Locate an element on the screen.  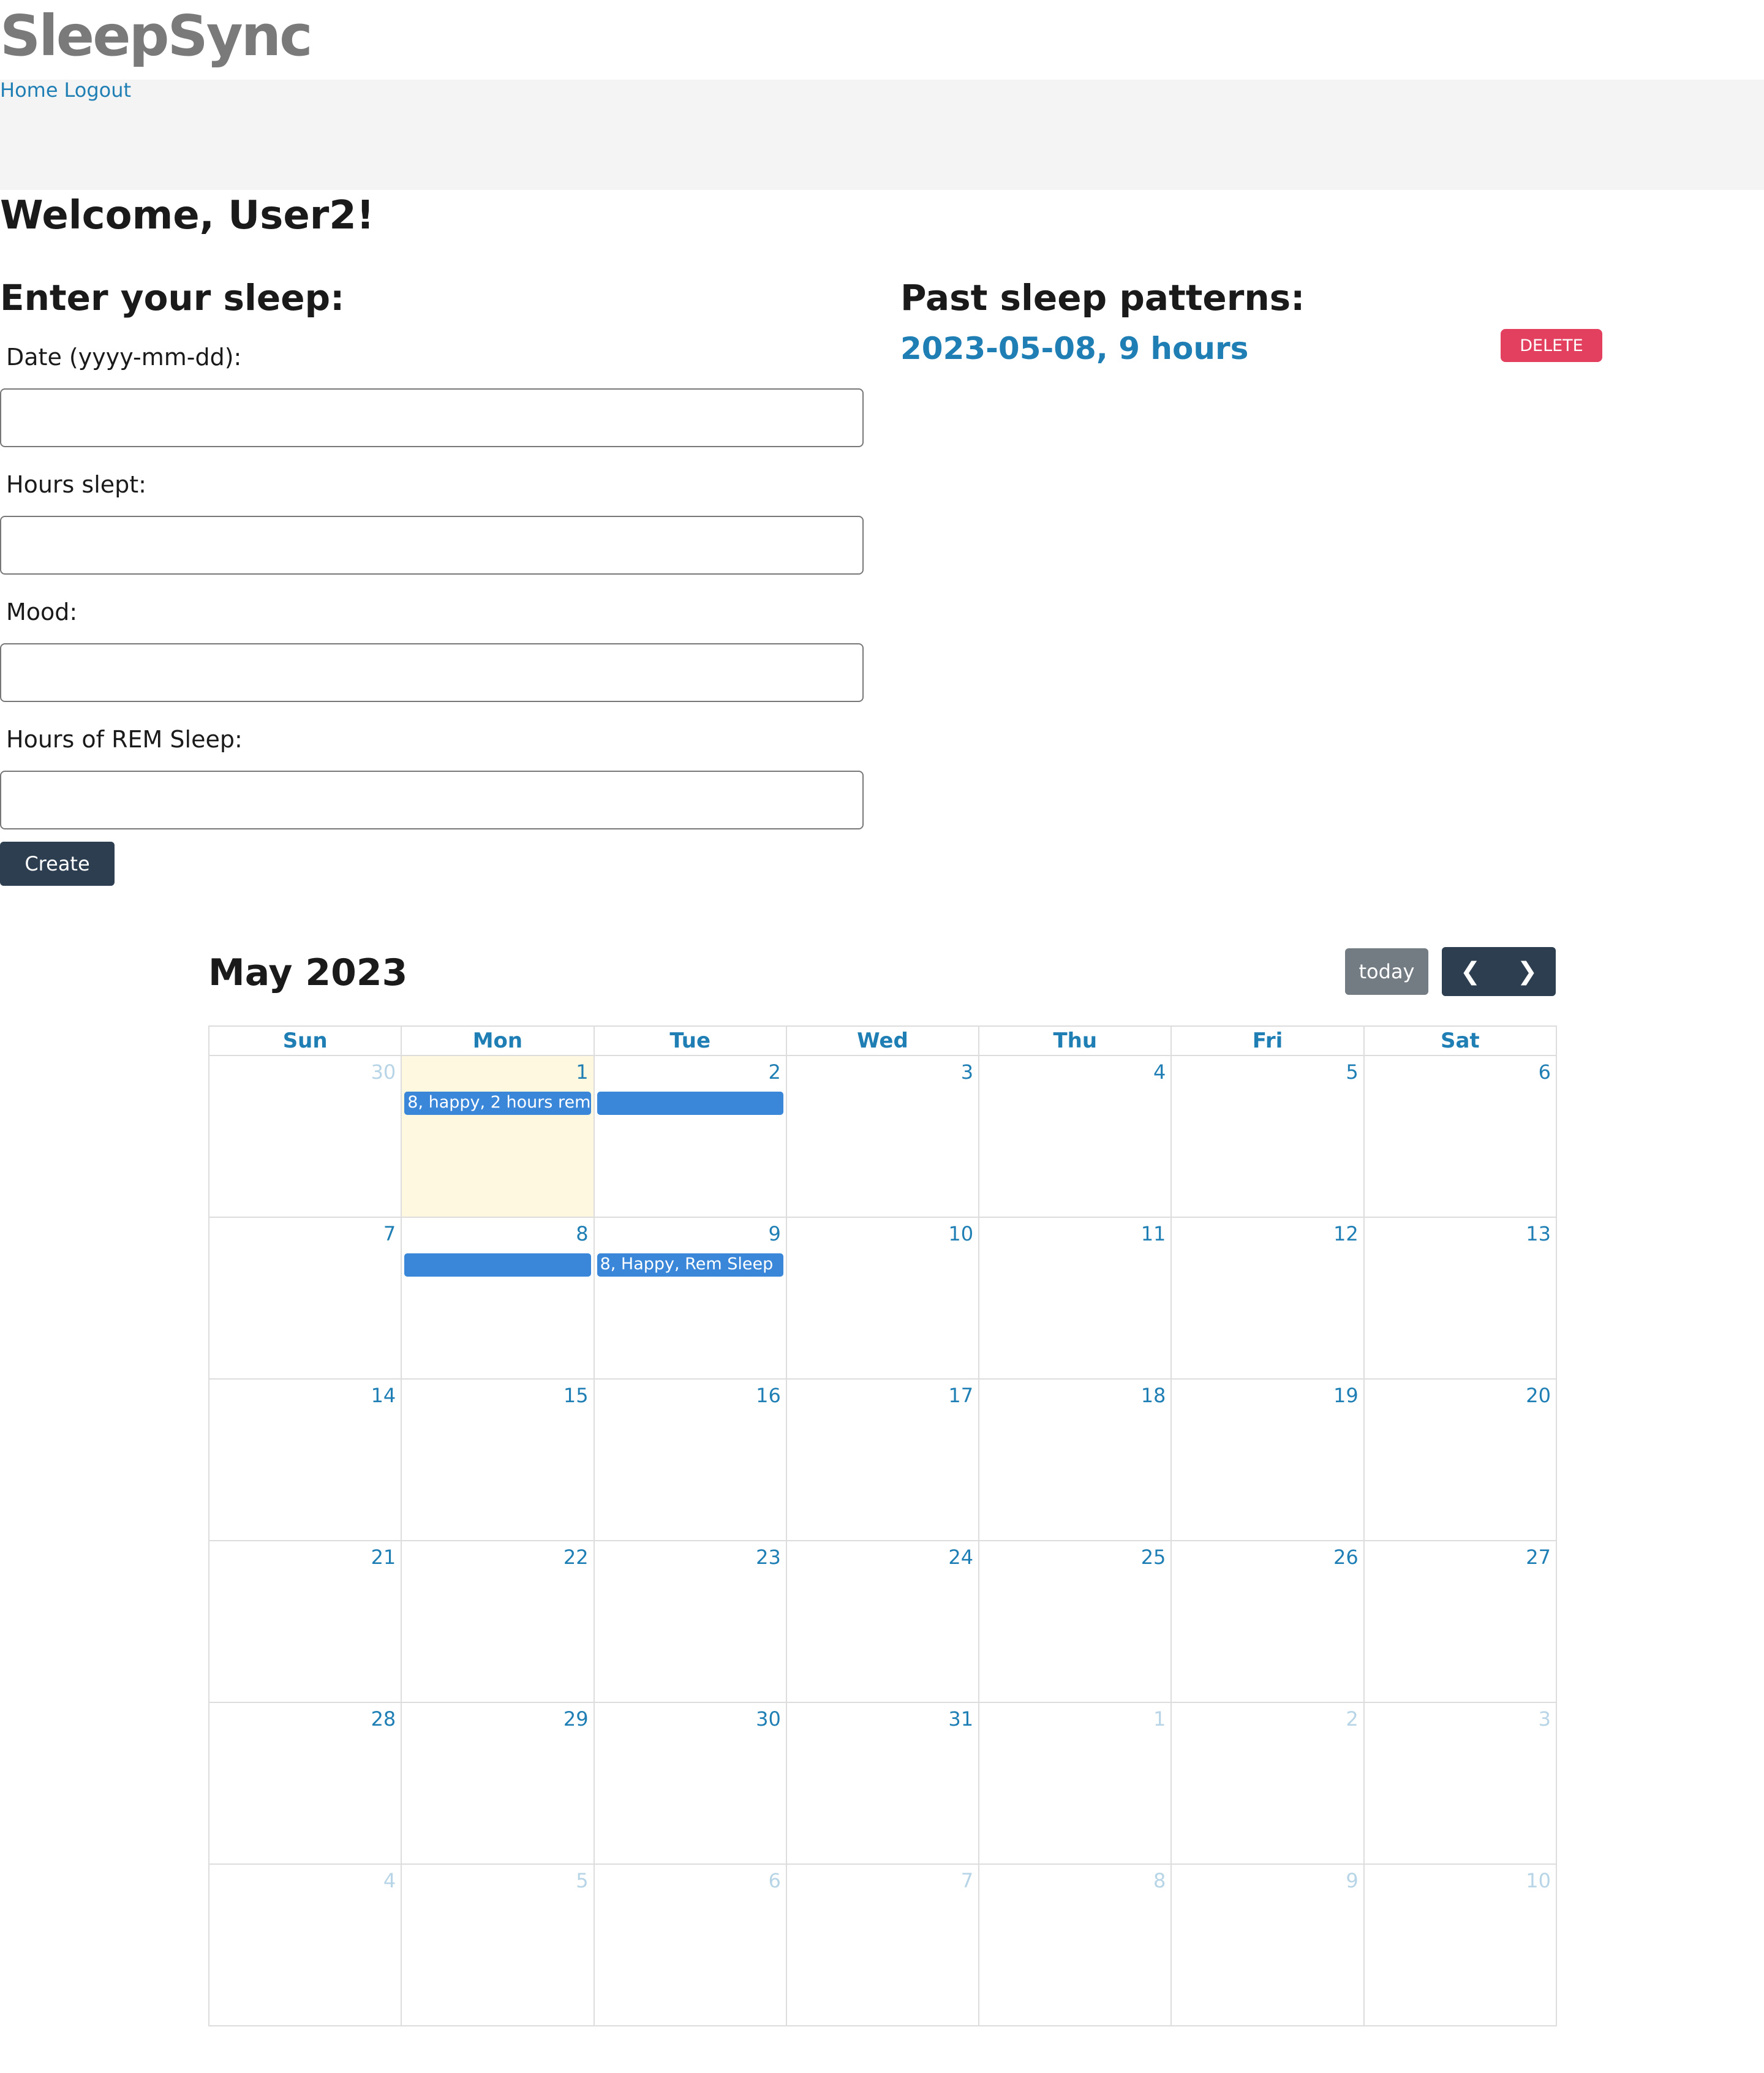
chevron-left-icon: ❮ is located at coordinates (1471, 971).